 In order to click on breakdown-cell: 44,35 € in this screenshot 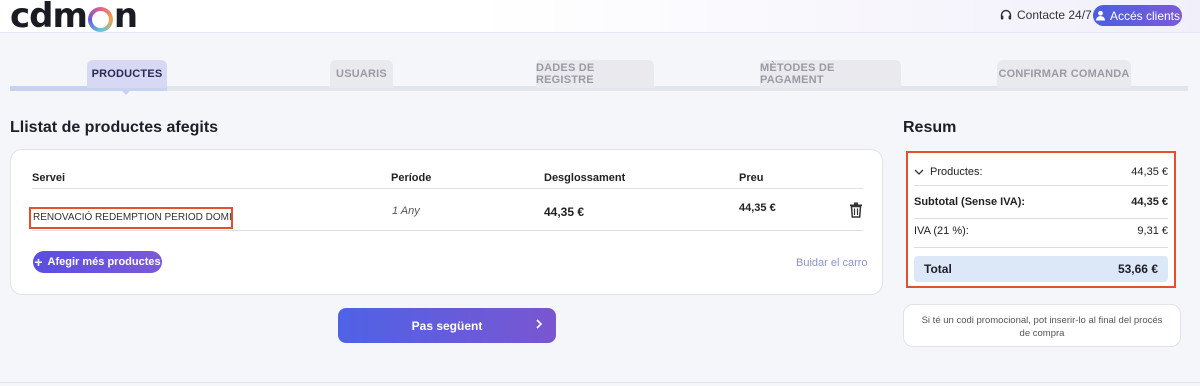, I will do `click(564, 212)`.